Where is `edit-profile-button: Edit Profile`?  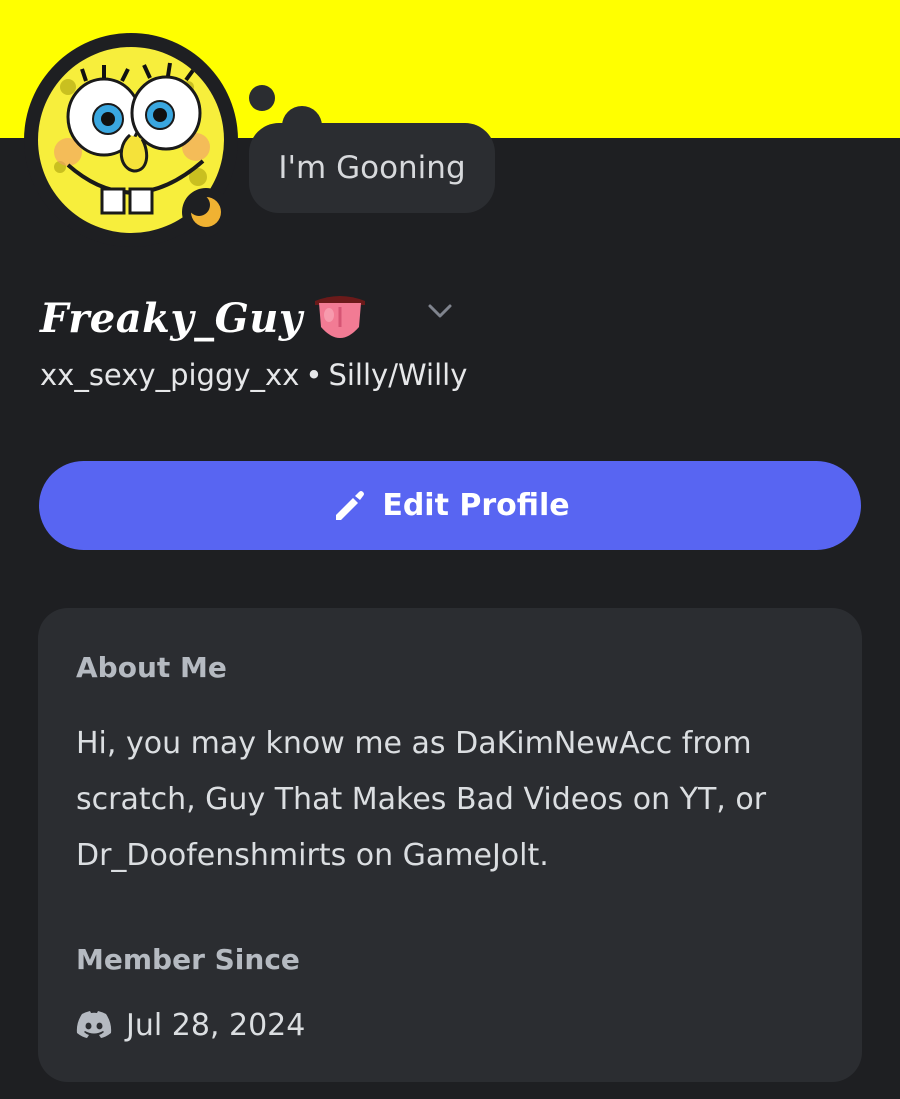 edit-profile-button: Edit Profile is located at coordinates (450, 505).